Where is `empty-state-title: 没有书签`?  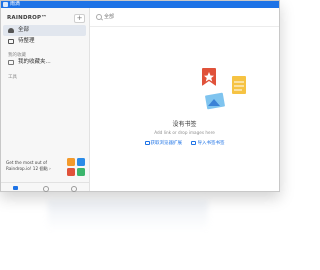 empty-state-title: 没有书签 is located at coordinates (184, 124).